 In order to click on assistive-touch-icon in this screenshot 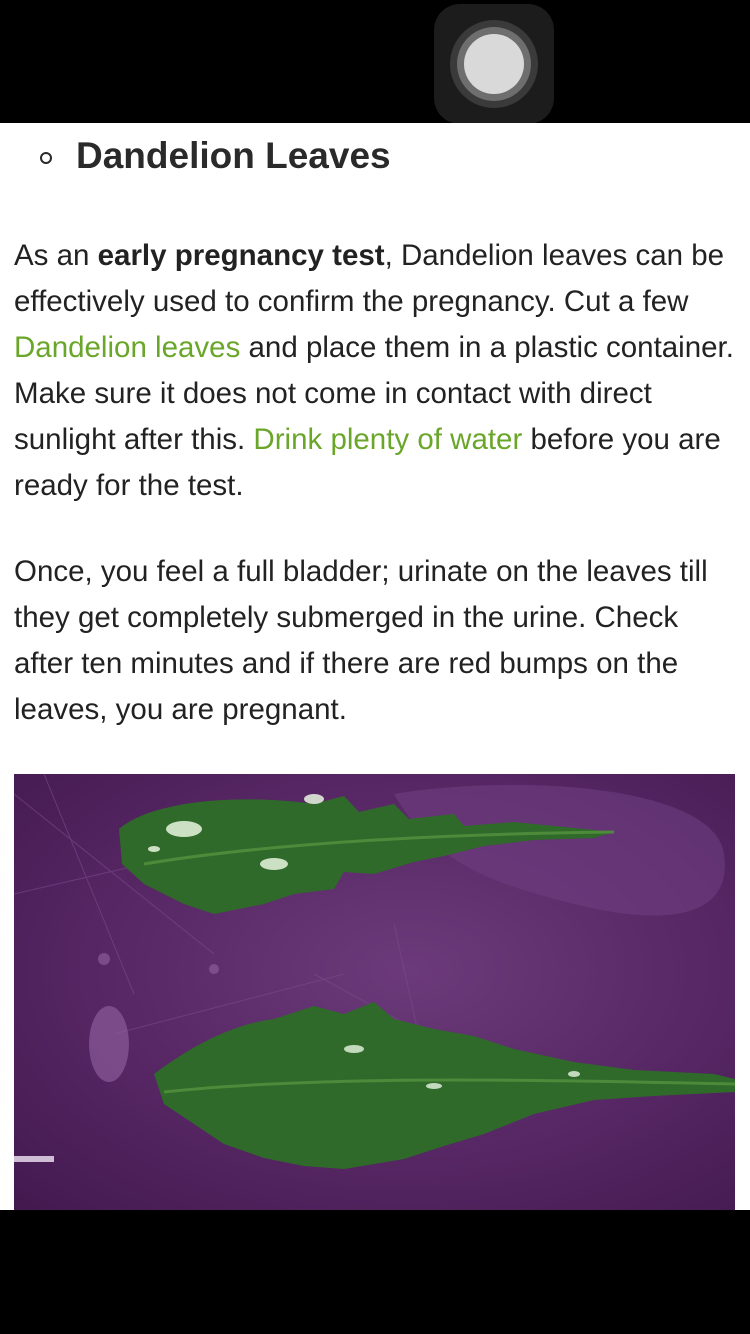, I will do `click(494, 64)`.